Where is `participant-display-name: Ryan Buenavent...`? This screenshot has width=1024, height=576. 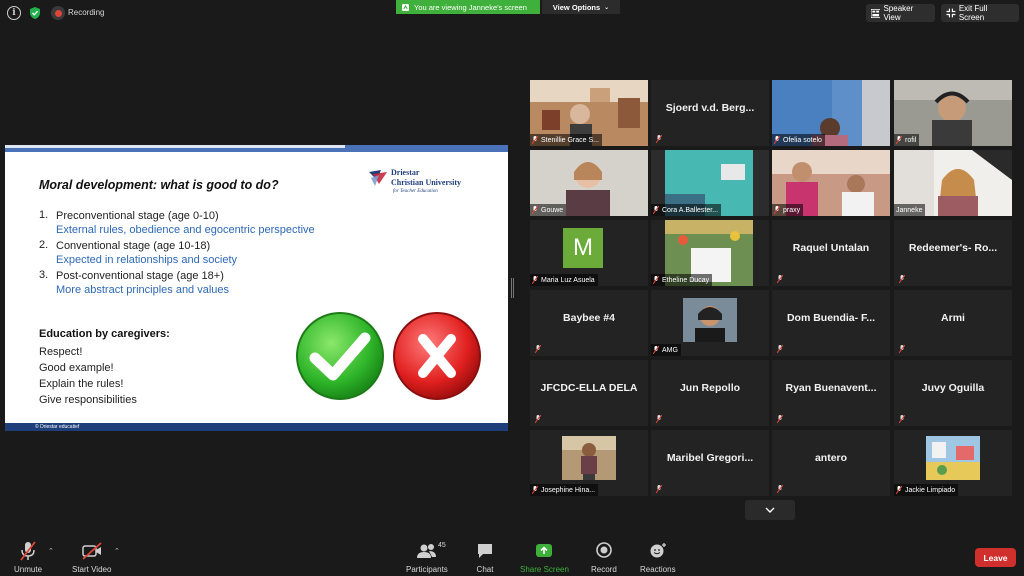 participant-display-name: Ryan Buenavent... is located at coordinates (831, 388).